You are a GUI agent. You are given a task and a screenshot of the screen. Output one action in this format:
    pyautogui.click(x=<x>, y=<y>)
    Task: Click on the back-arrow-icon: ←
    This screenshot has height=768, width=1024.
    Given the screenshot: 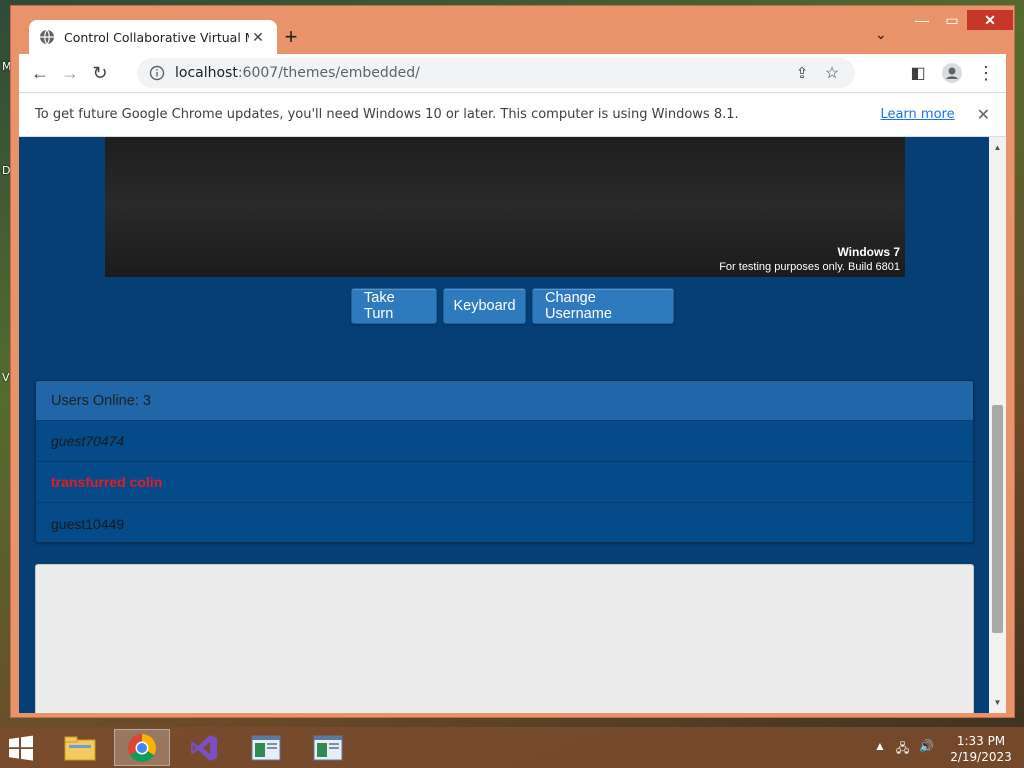 What is the action you would take?
    pyautogui.click(x=40, y=73)
    